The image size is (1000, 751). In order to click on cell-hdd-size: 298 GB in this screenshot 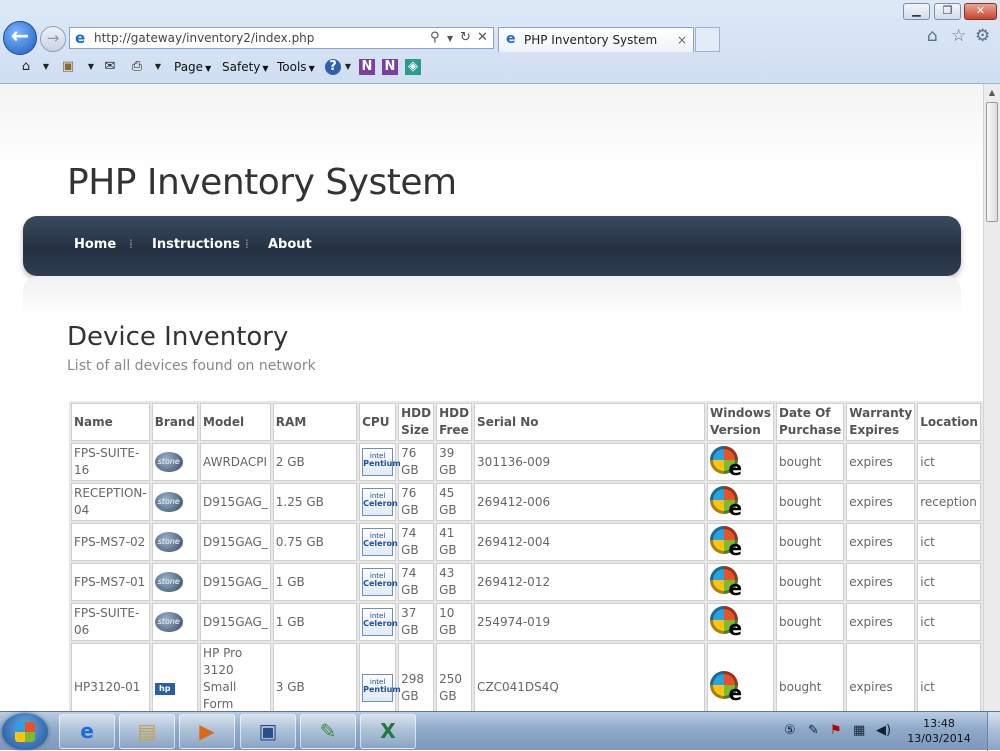, I will do `click(416, 677)`.